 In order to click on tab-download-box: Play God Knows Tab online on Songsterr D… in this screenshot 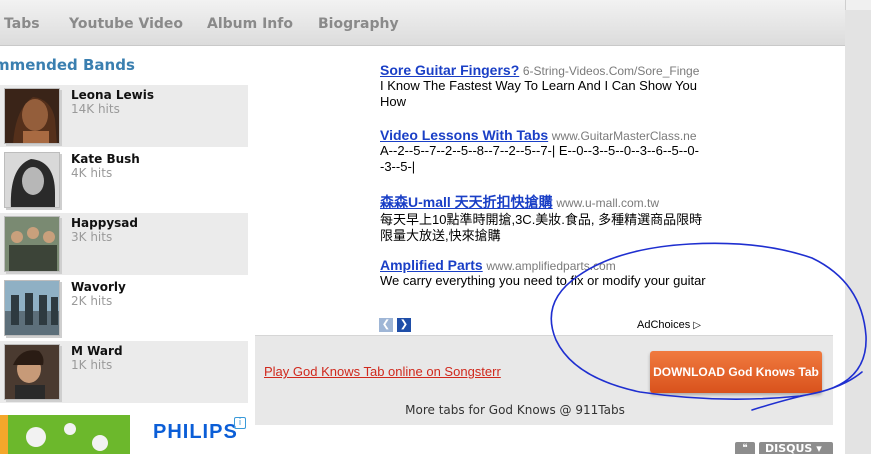, I will do `click(544, 380)`.